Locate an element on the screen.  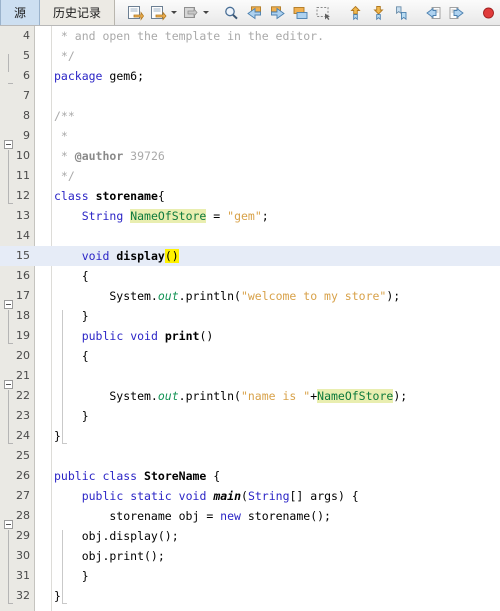
code-line: 28 storename obj = new storename(); is located at coordinates (258, 516).